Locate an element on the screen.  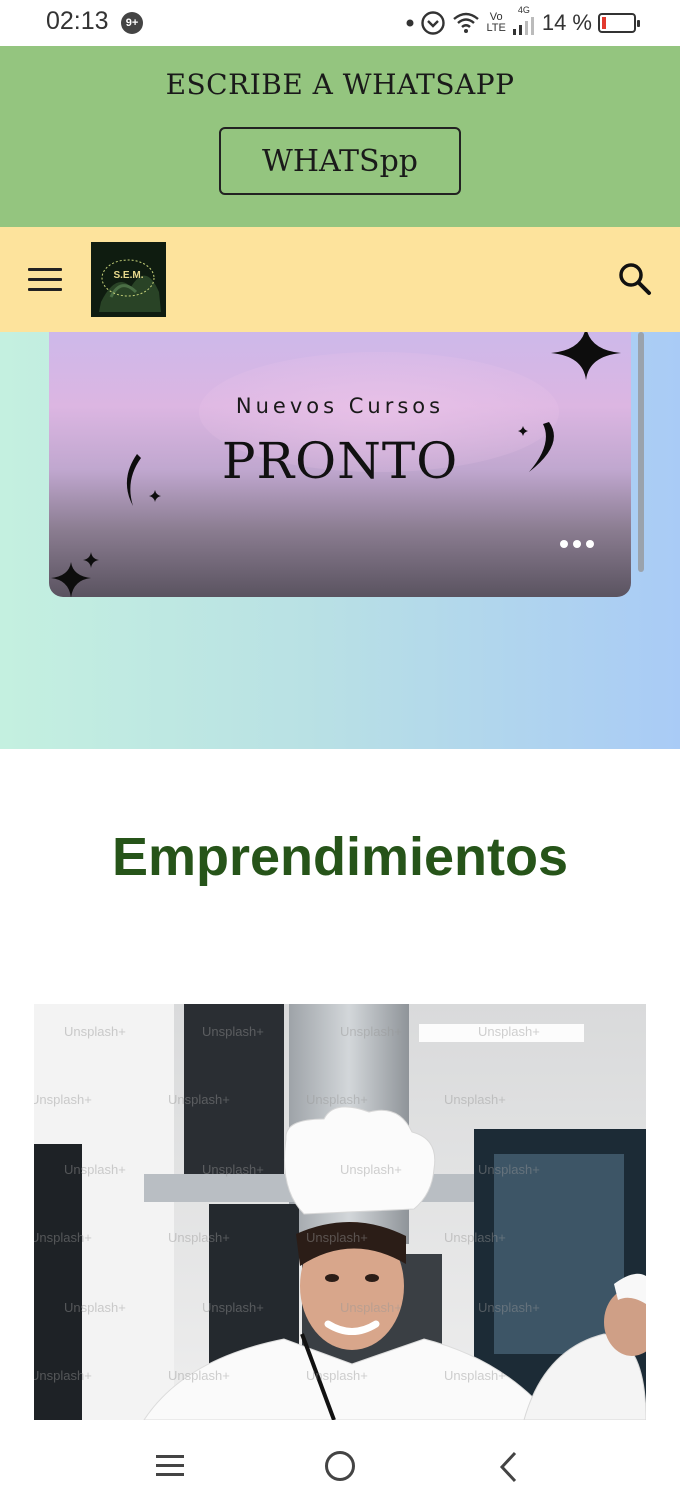
signal-icon: 4G is located at coordinates (524, 21).